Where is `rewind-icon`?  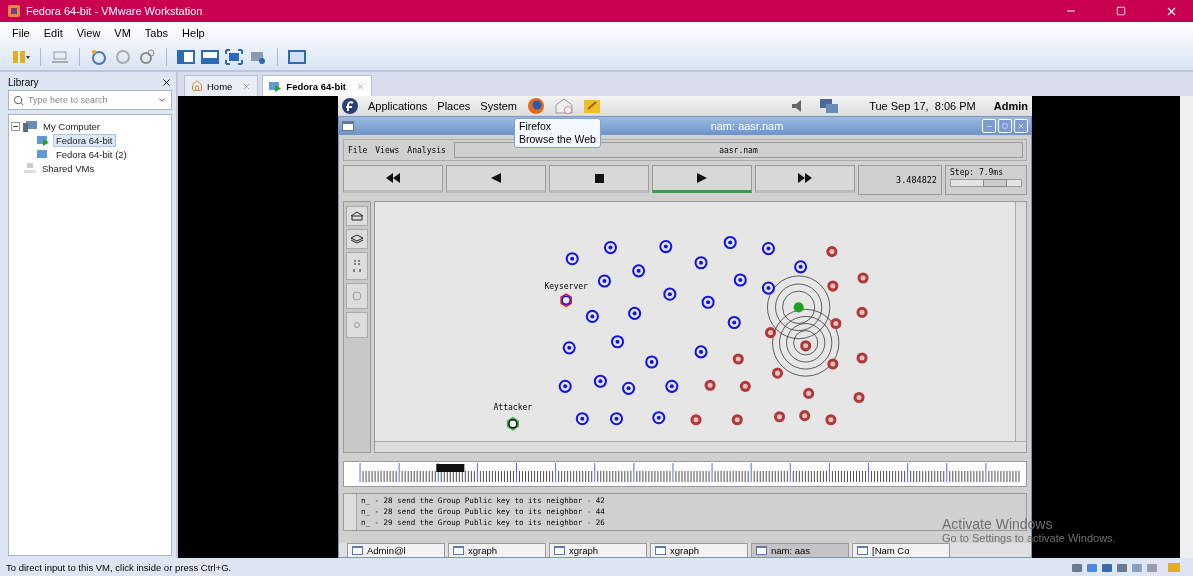 rewind-icon is located at coordinates (393, 178).